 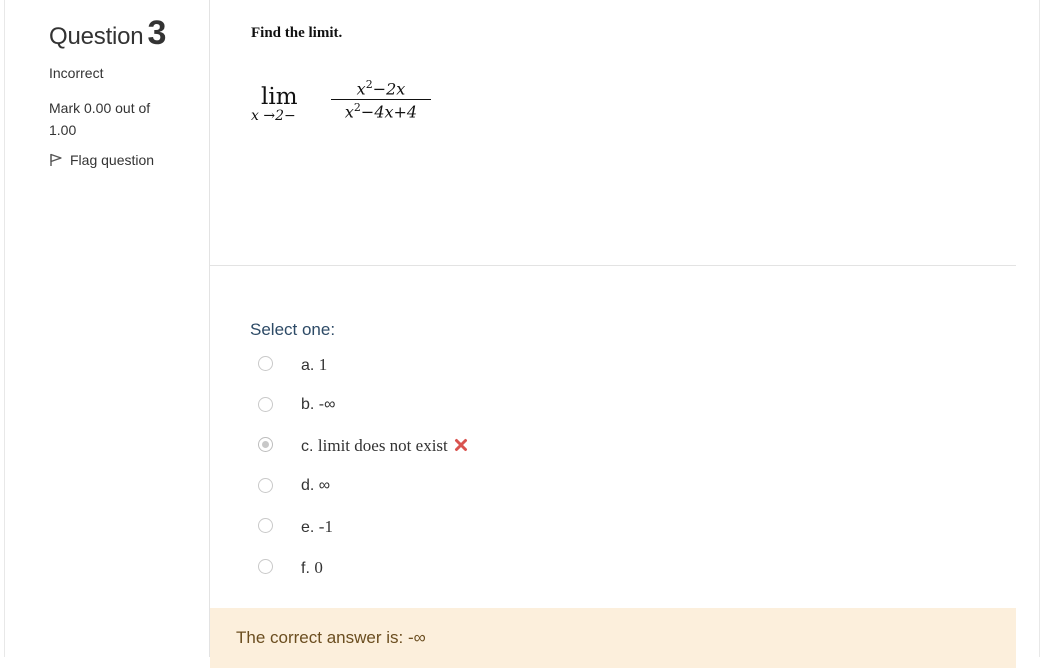 What do you see at coordinates (331, 637) in the screenshot?
I see `correct-answer-text: The correct answer is: -∞` at bounding box center [331, 637].